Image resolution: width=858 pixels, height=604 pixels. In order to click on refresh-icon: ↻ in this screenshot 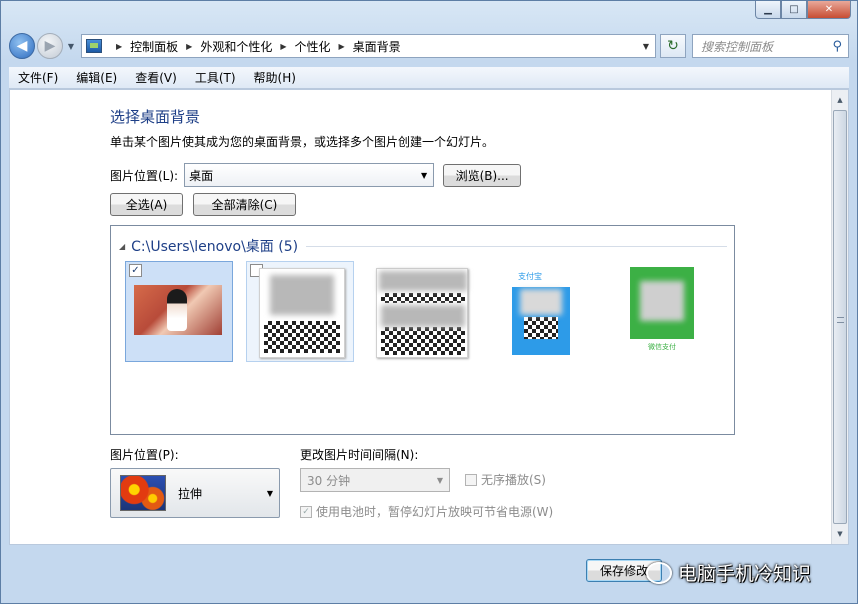, I will do `click(673, 46)`.